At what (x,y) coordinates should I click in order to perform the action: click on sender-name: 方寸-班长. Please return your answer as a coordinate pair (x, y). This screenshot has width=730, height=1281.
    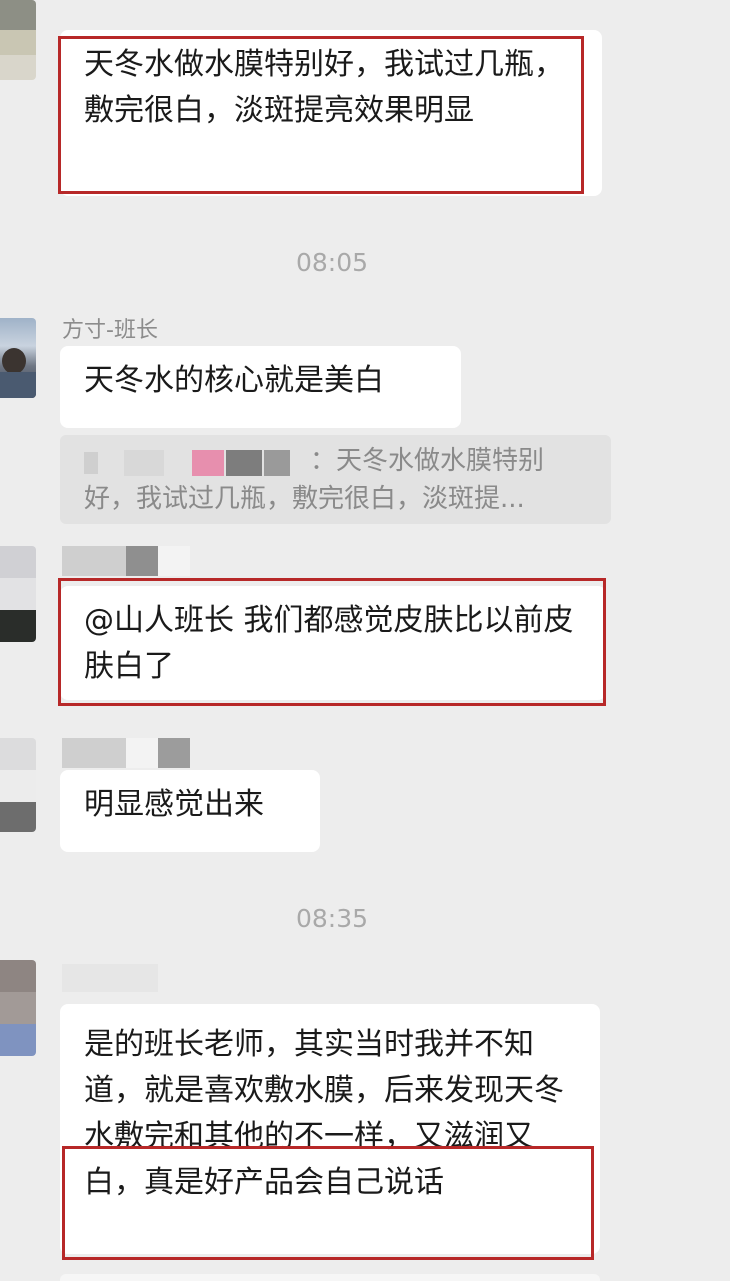
    Looking at the image, I should click on (110, 330).